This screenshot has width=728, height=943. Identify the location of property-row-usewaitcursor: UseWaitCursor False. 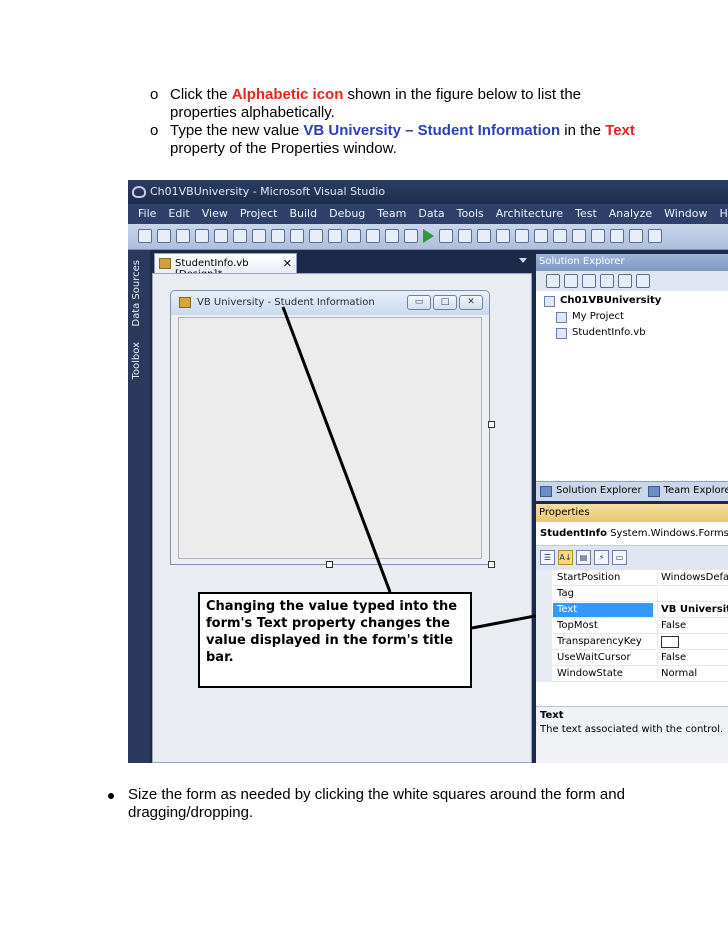
(632, 658).